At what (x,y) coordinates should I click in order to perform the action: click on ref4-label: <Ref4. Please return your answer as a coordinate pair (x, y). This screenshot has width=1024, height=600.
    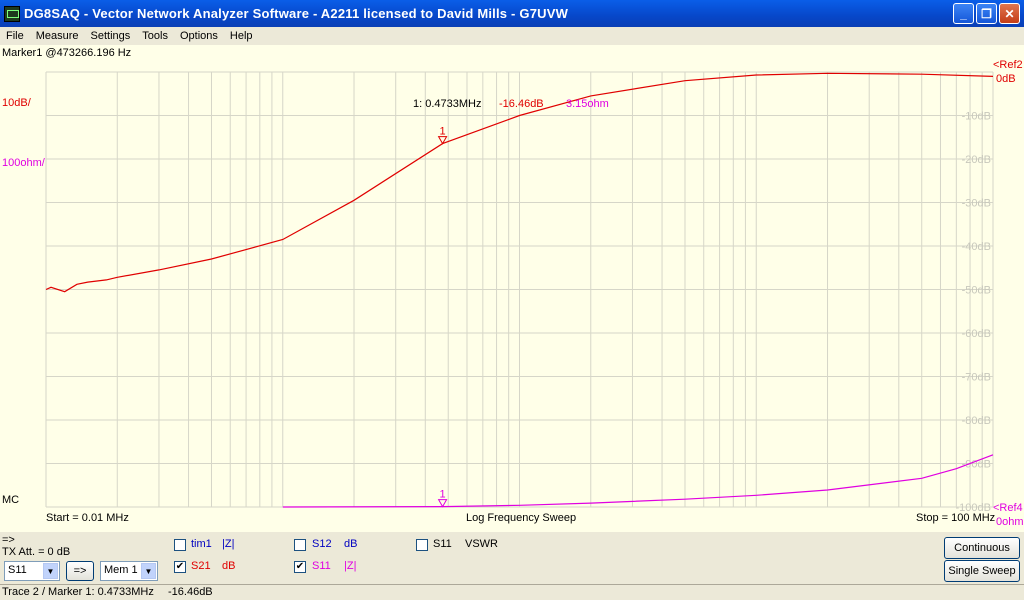
    Looking at the image, I should click on (1008, 508).